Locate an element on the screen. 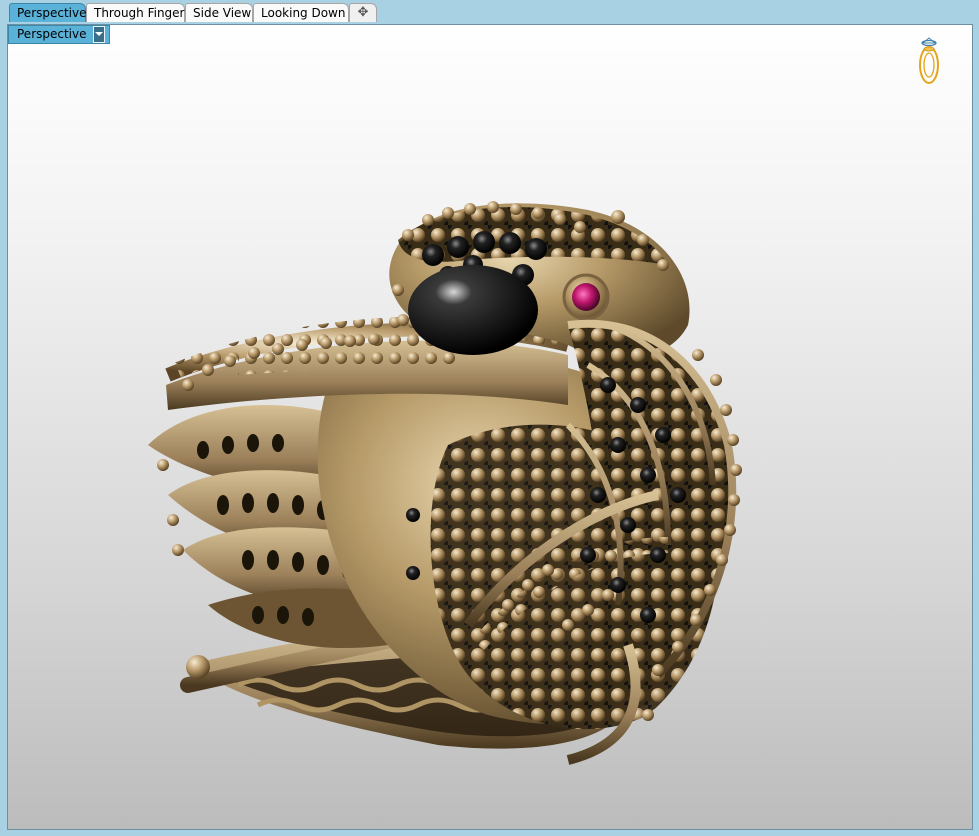 This screenshot has width=979, height=836. plus-icon: ✥ is located at coordinates (363, 12).